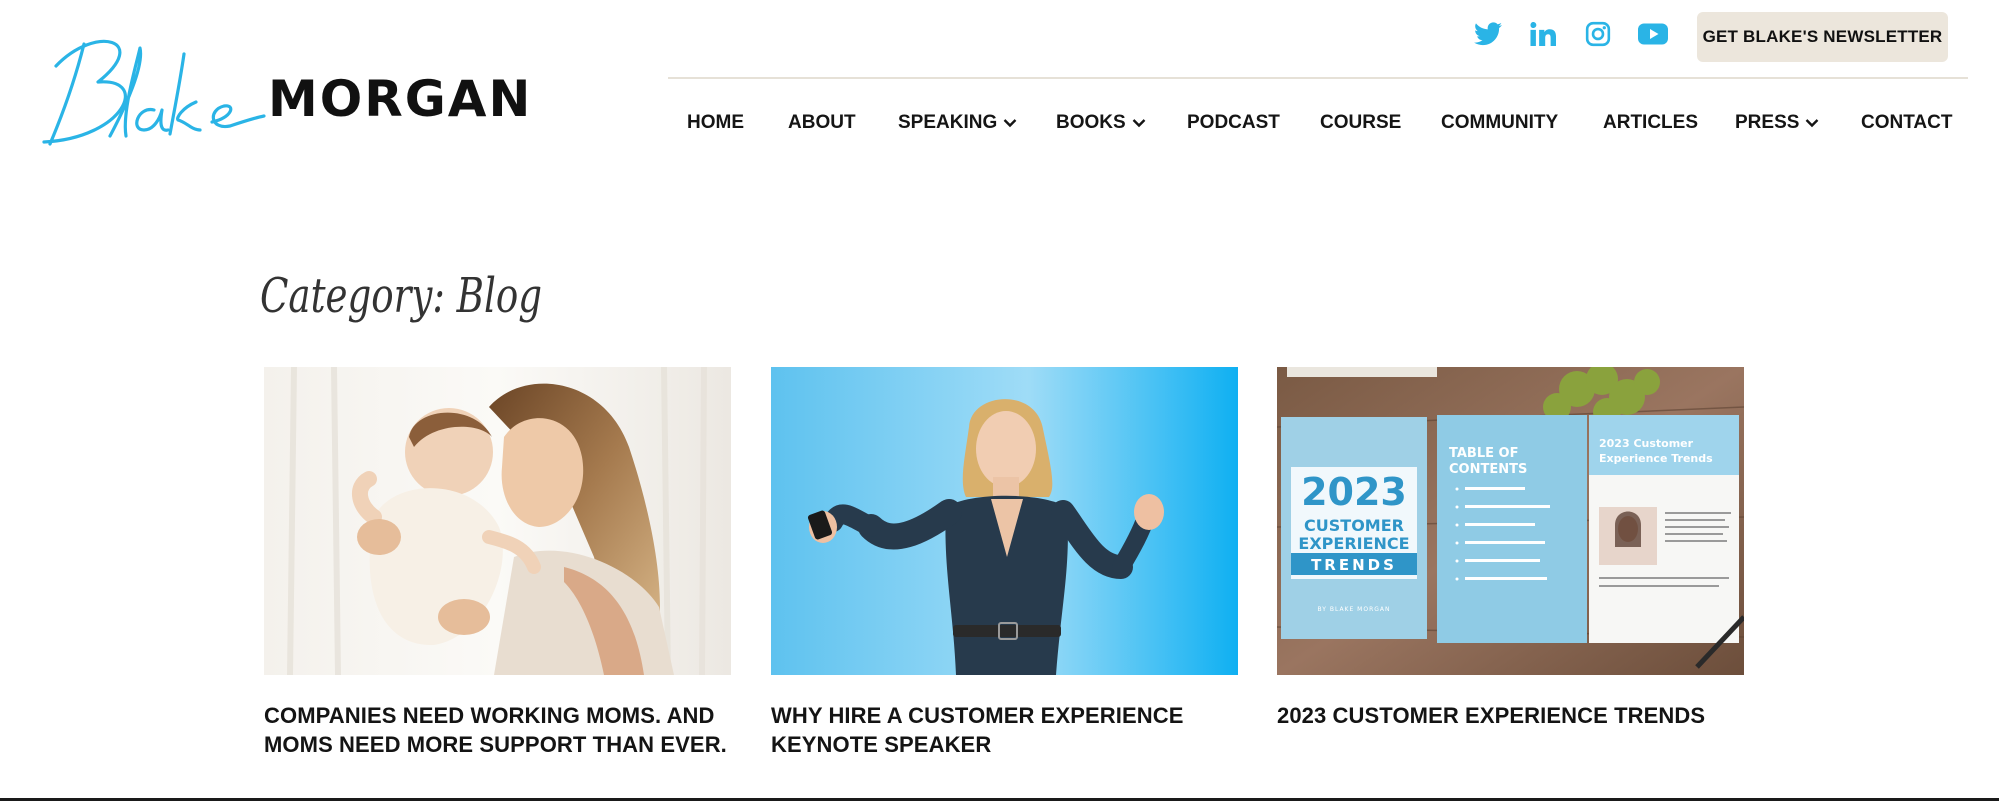 This screenshot has width=1999, height=801. I want to click on newsletter-signup-button: GET BLAKE'S NEWSLETTER, so click(1822, 37).